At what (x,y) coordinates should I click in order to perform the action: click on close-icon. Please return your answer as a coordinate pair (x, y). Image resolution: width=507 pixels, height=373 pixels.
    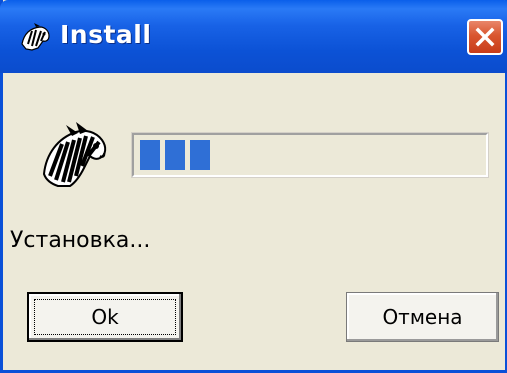
    Looking at the image, I should click on (485, 37).